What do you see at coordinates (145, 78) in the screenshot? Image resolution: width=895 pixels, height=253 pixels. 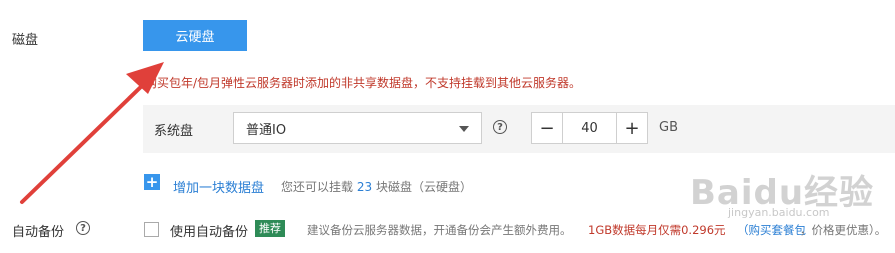 I see `arrow-head` at bounding box center [145, 78].